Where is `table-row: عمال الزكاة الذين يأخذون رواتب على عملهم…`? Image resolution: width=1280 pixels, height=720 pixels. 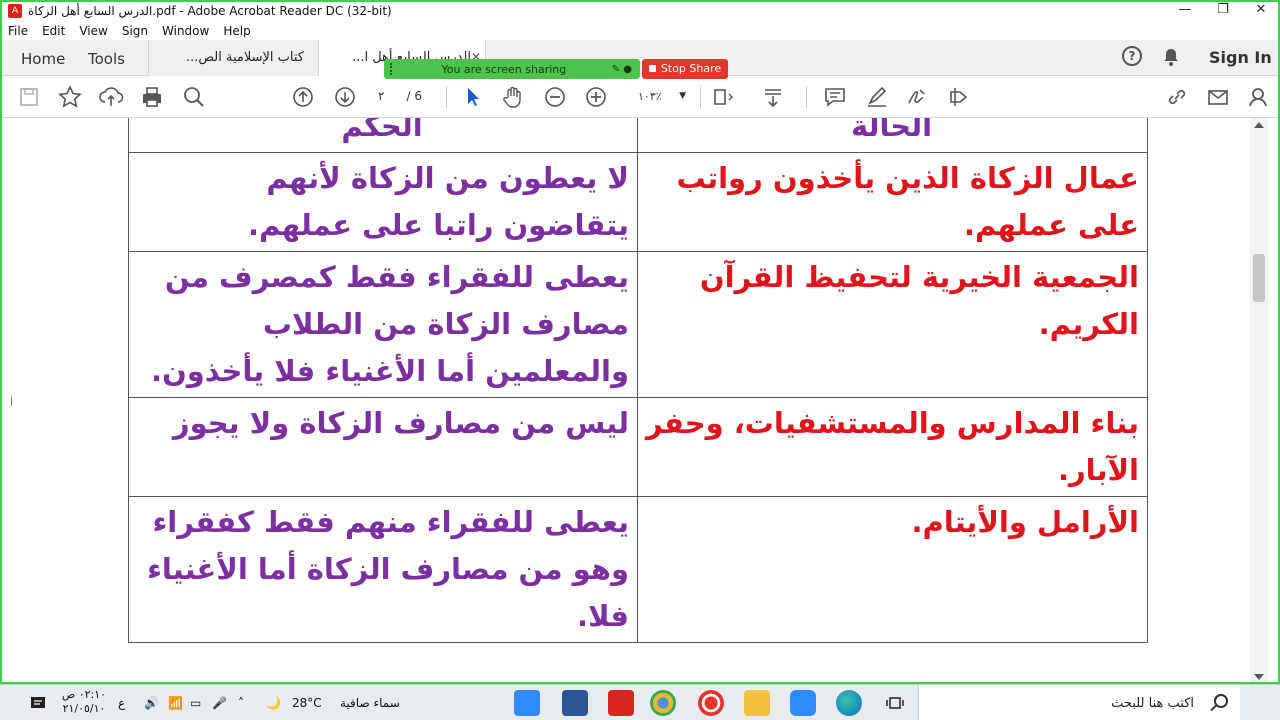
table-row: عمال الزكاة الذين يأخذون رواتب على عملهم… is located at coordinates (638, 202).